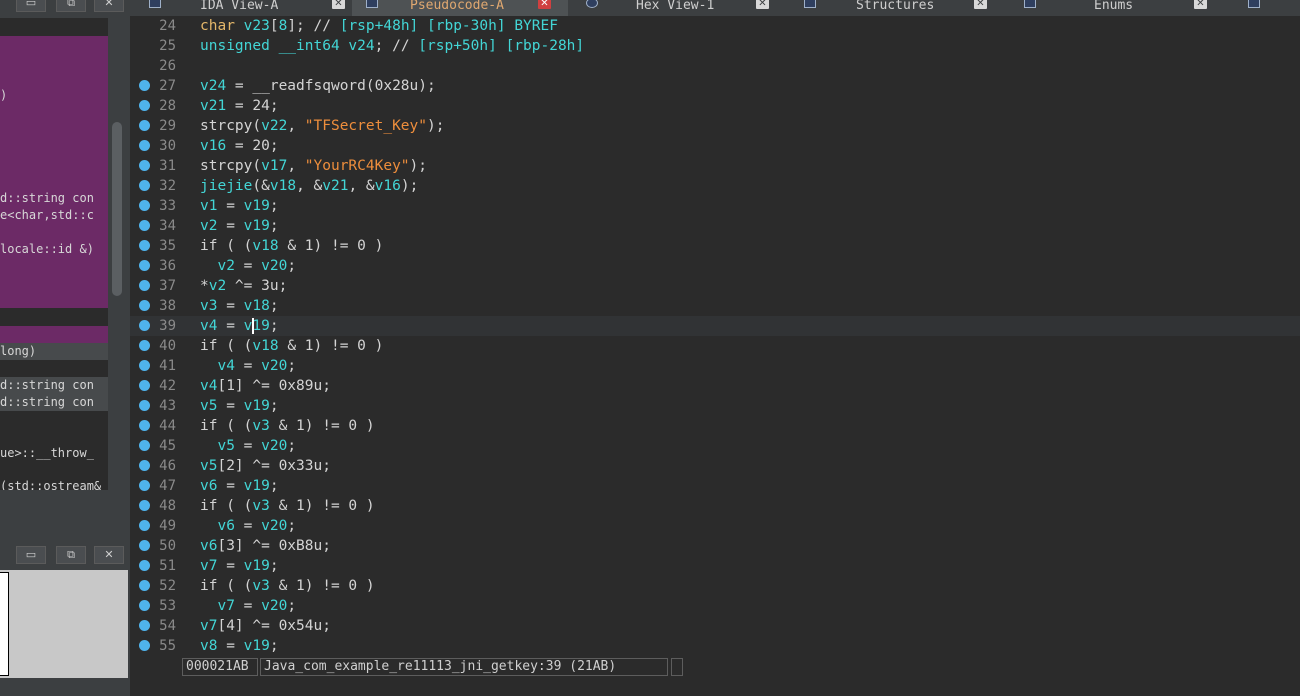 Image resolution: width=1300 pixels, height=696 pixels. Describe the element at coordinates (715, 606) in the screenshot. I see `code-line: 53 v7 = v20;` at that location.